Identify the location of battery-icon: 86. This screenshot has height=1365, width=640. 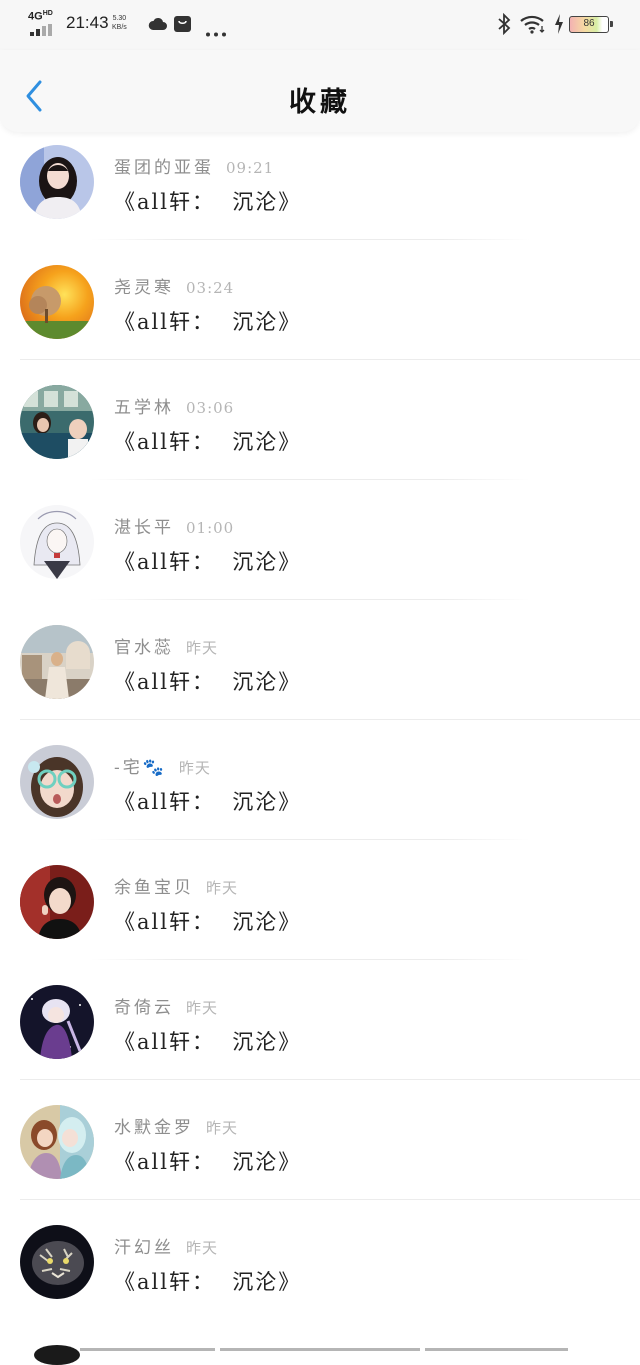
(591, 24).